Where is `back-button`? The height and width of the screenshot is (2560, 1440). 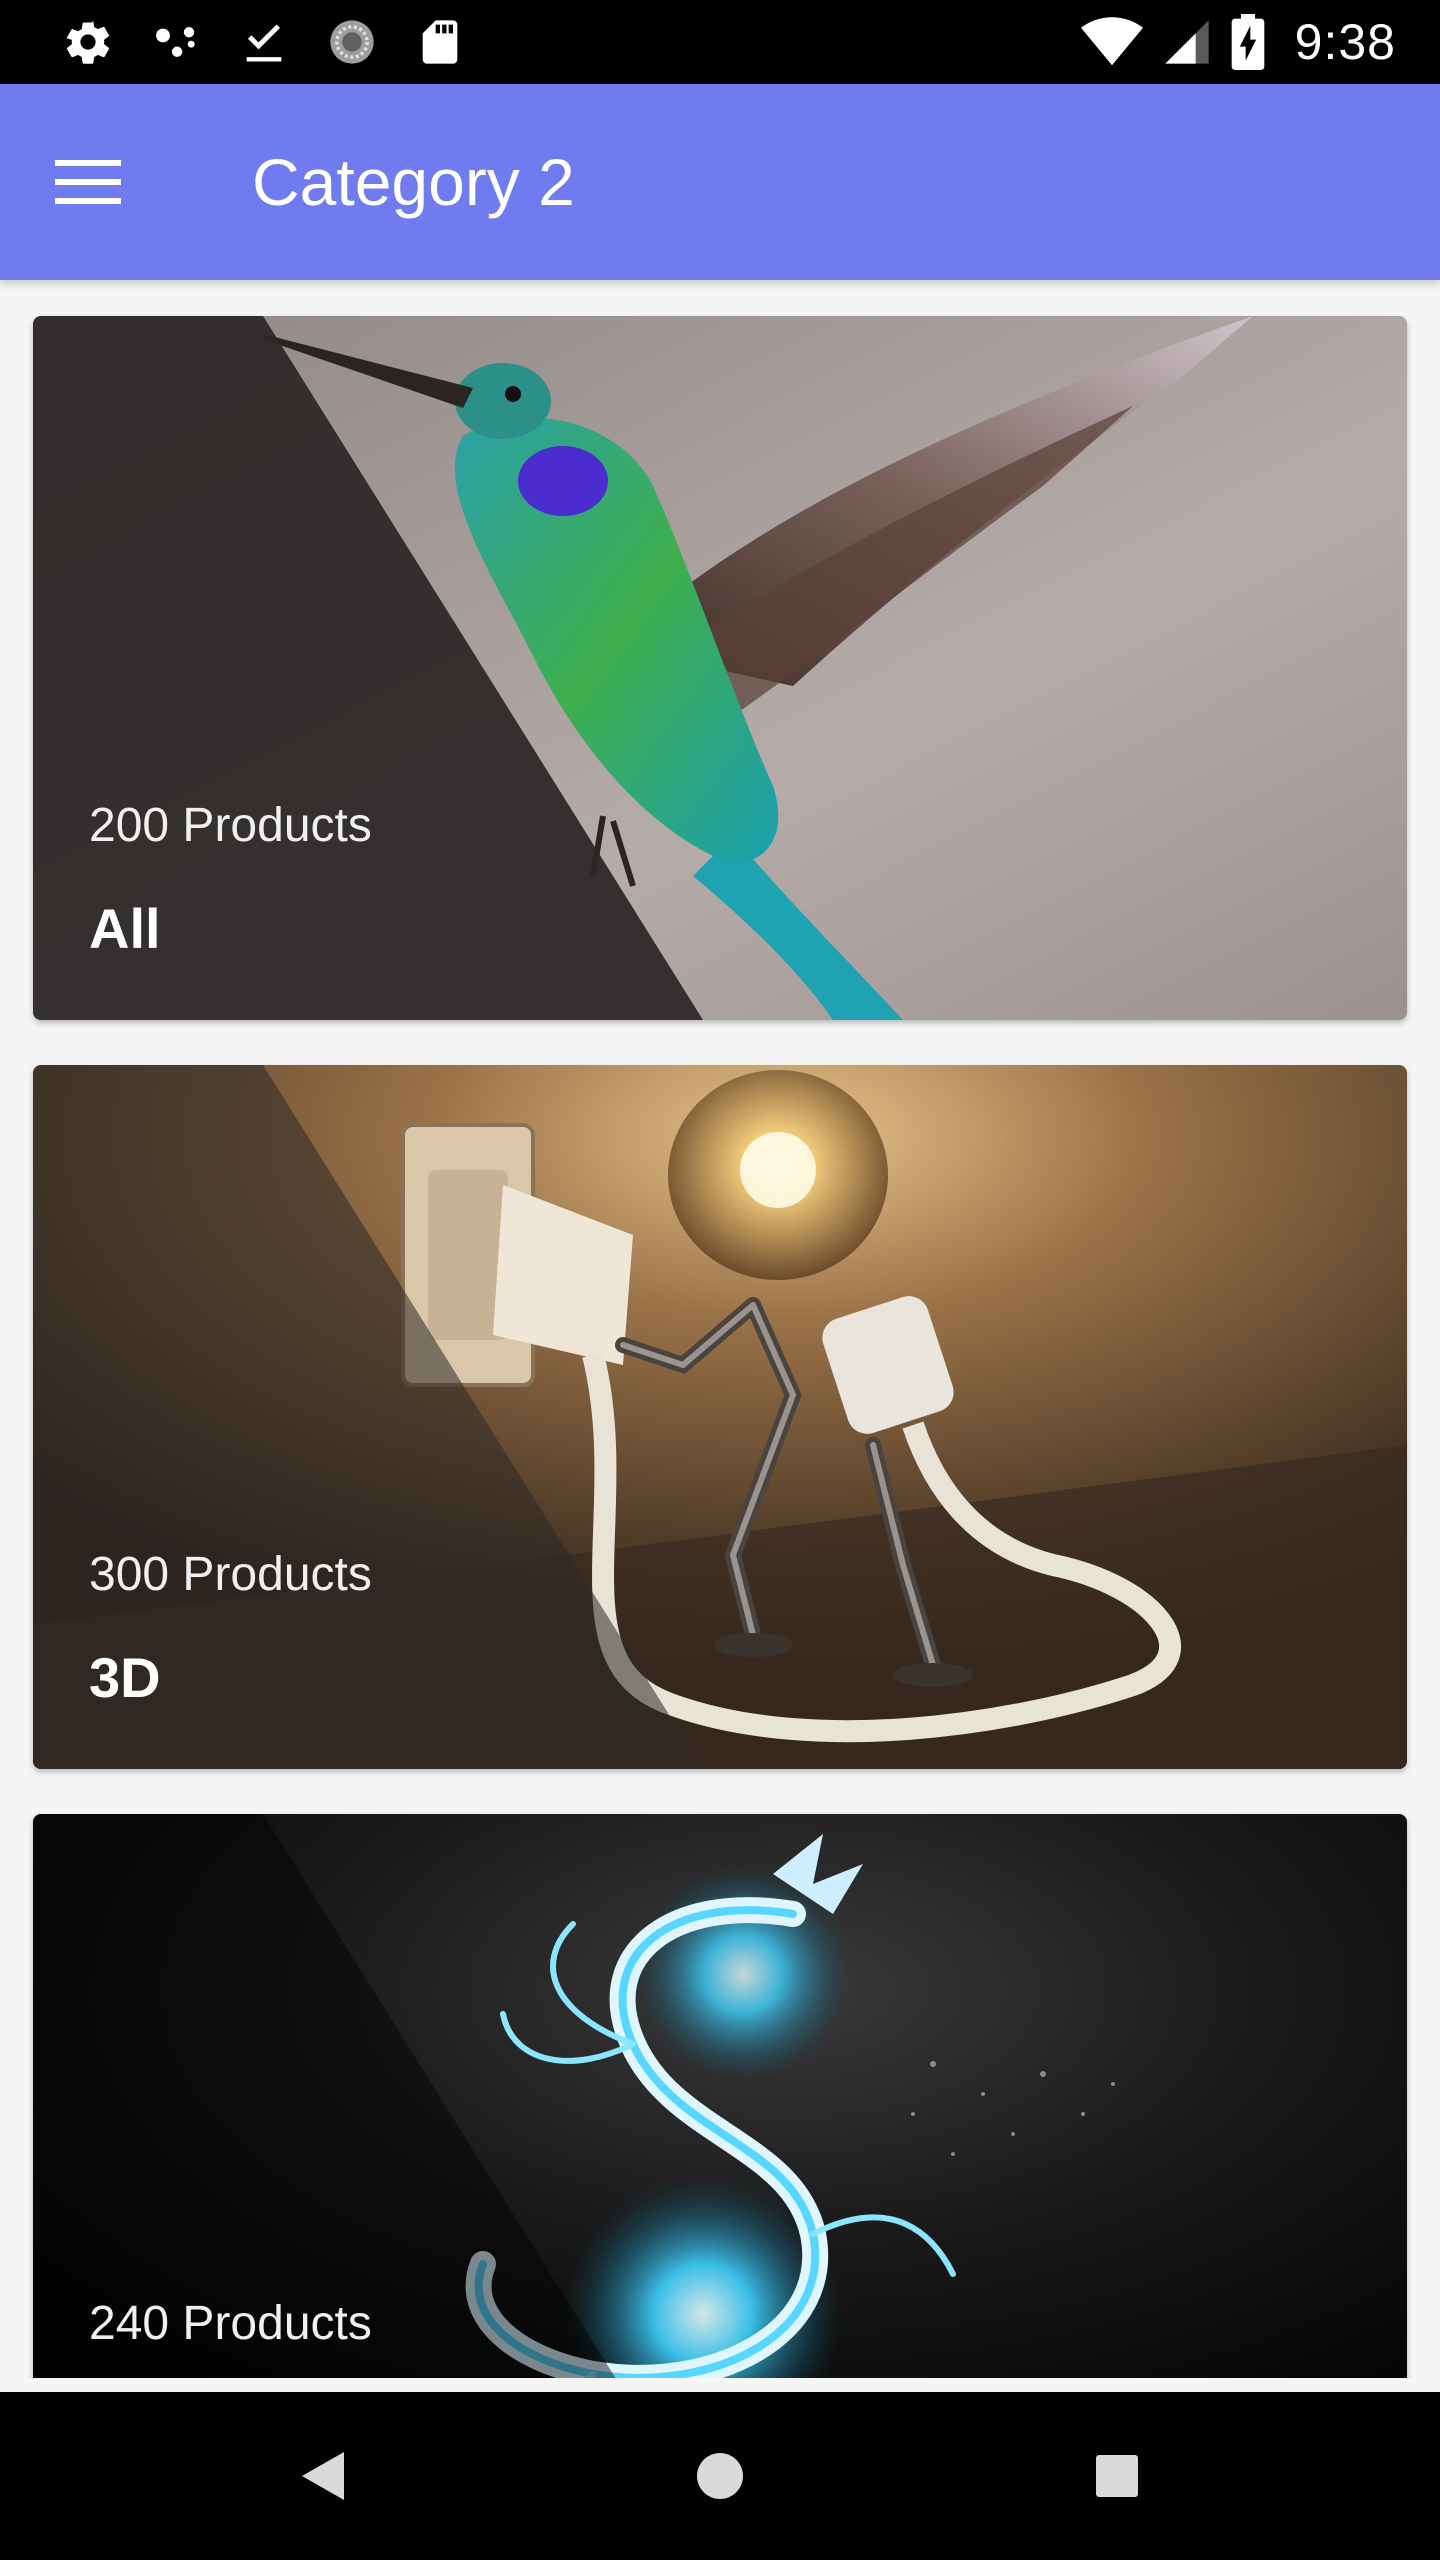
back-button is located at coordinates (323, 2476).